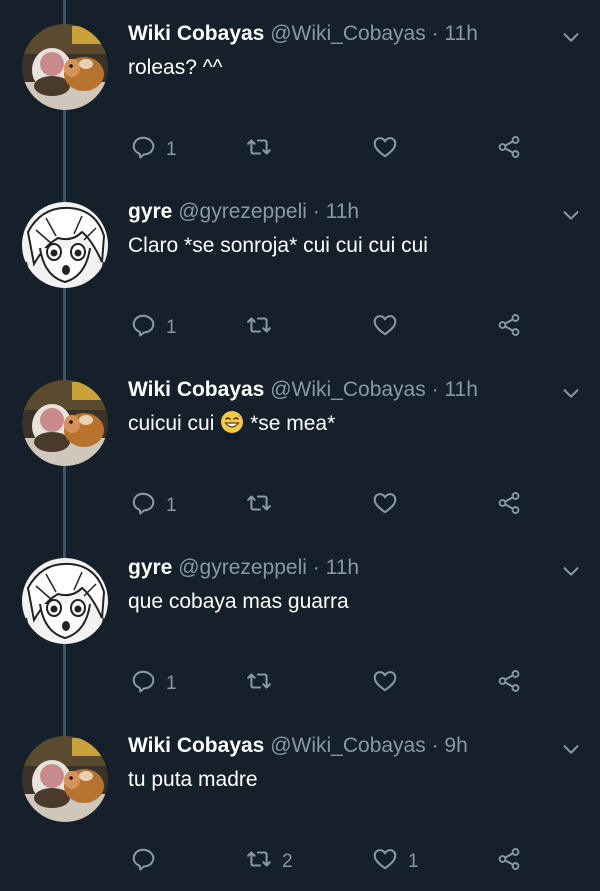  I want to click on retweet-count: 2, so click(287, 861).